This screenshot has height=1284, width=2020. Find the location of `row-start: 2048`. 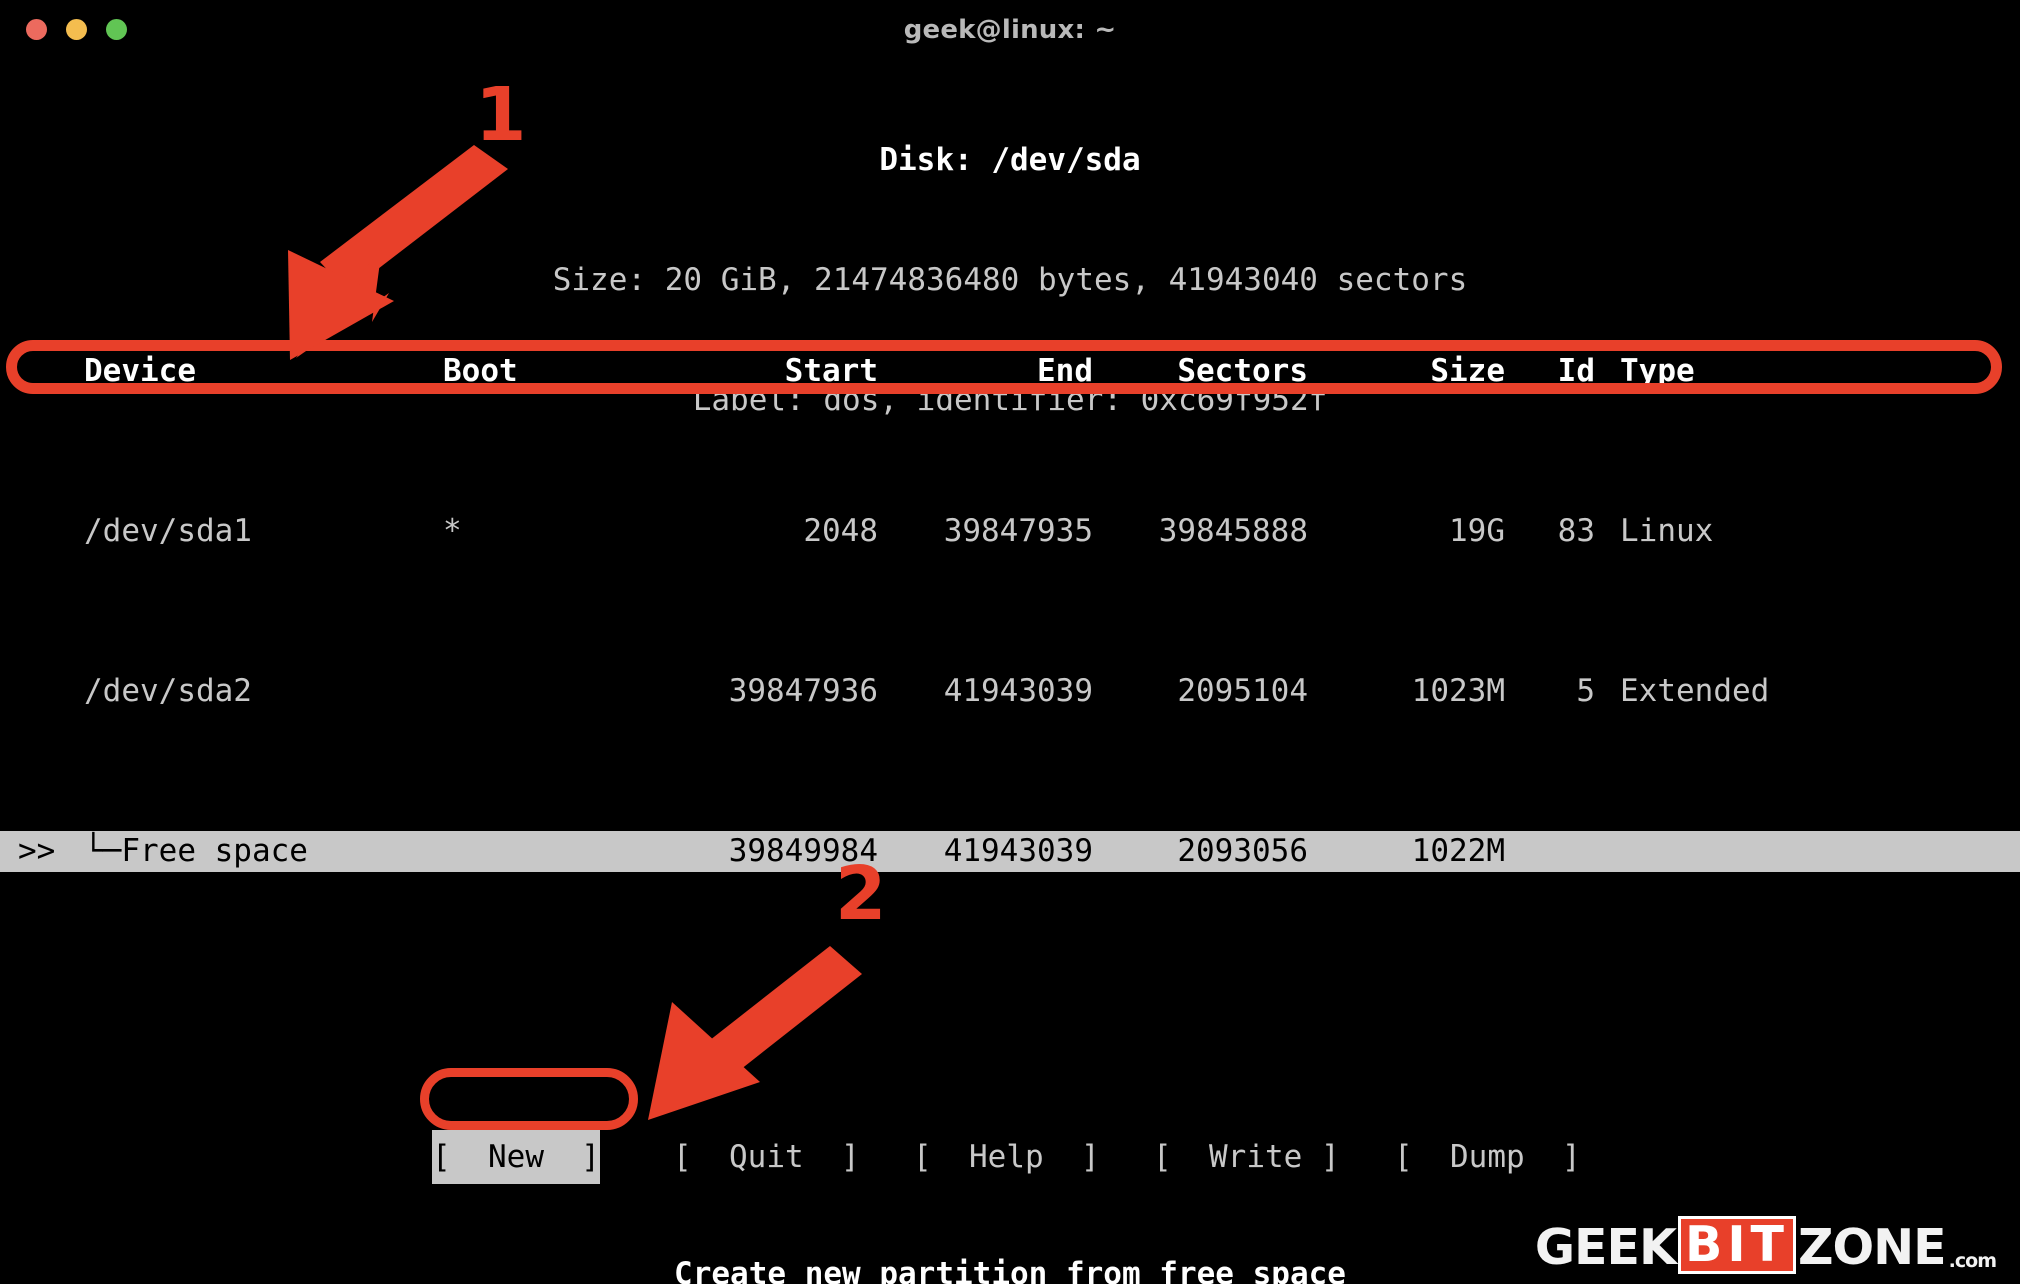

row-start: 2048 is located at coordinates (840, 531).